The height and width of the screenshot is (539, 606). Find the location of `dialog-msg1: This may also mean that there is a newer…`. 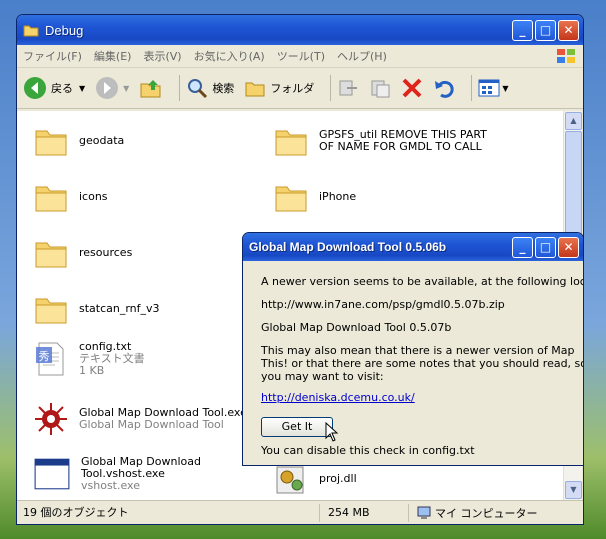

dialog-msg1: This may also mean that there is a newer… is located at coordinates (418, 350).